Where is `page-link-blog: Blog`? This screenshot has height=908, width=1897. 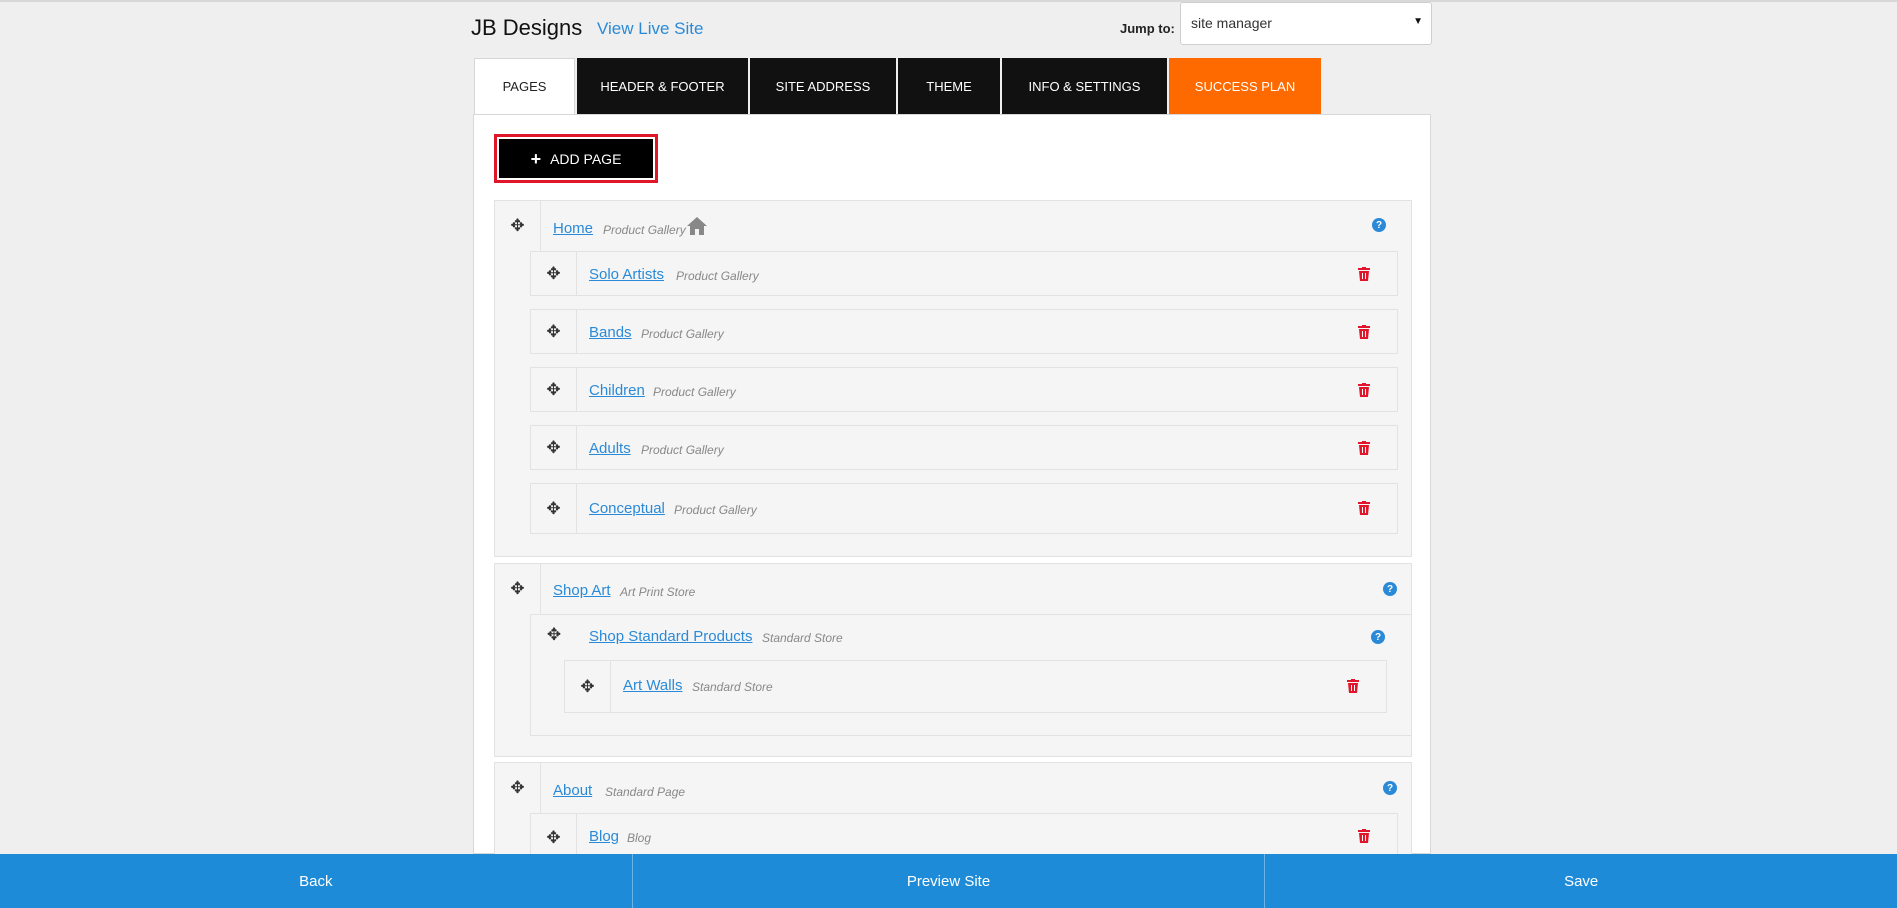 page-link-blog: Blog is located at coordinates (604, 836).